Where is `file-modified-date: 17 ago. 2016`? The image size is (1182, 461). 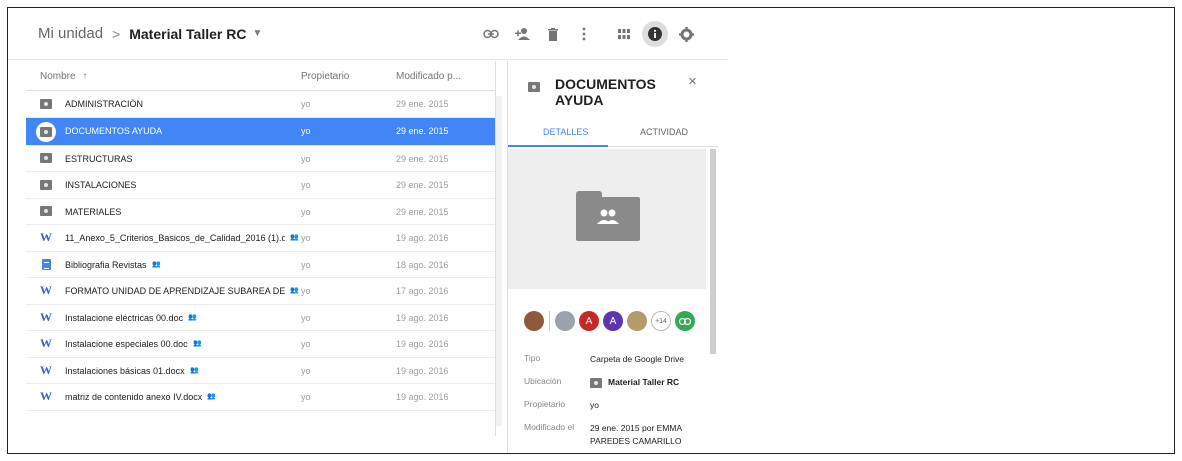 file-modified-date: 17 ago. 2016 is located at coordinates (422, 291).